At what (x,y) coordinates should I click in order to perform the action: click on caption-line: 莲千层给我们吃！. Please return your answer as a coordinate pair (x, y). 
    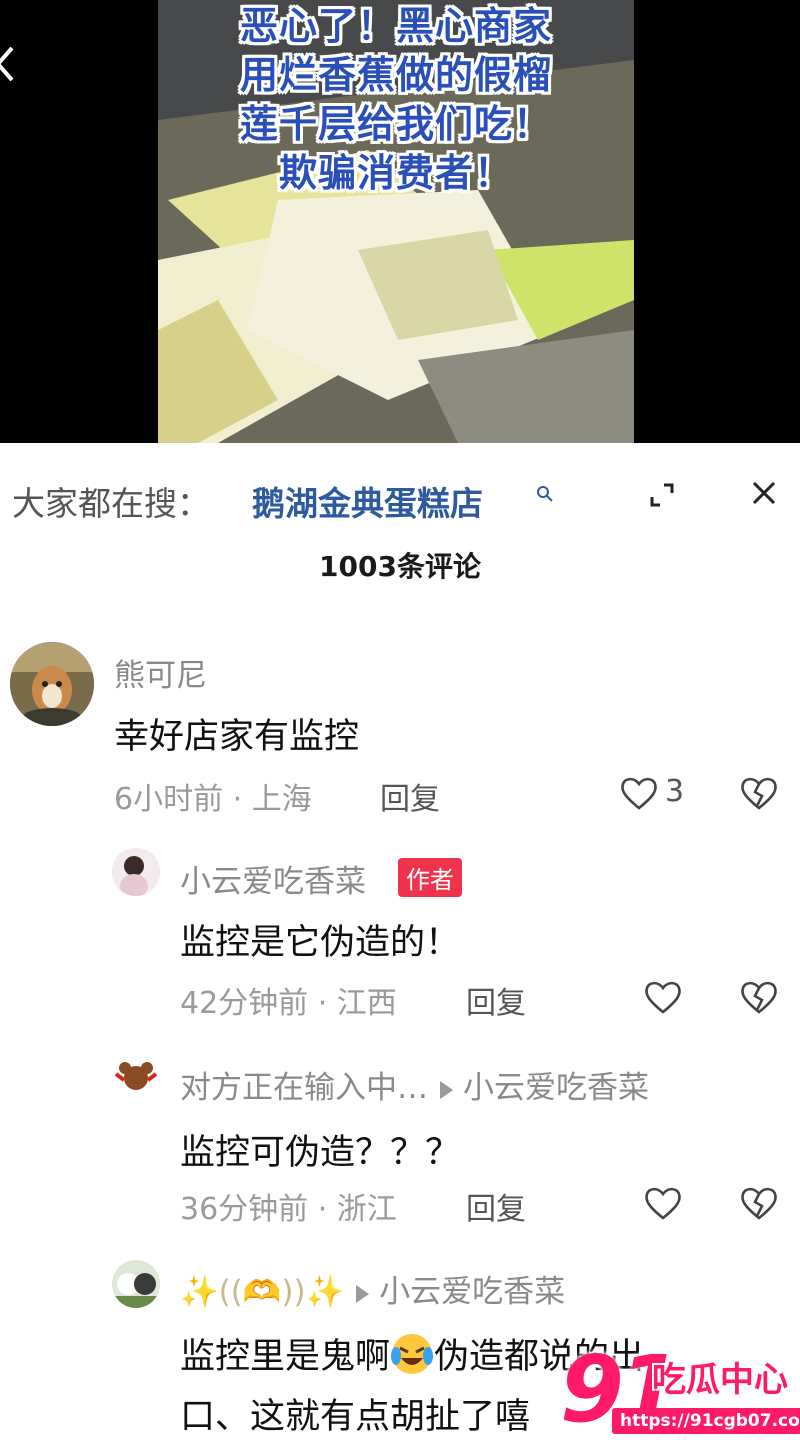
    Looking at the image, I should click on (395, 124).